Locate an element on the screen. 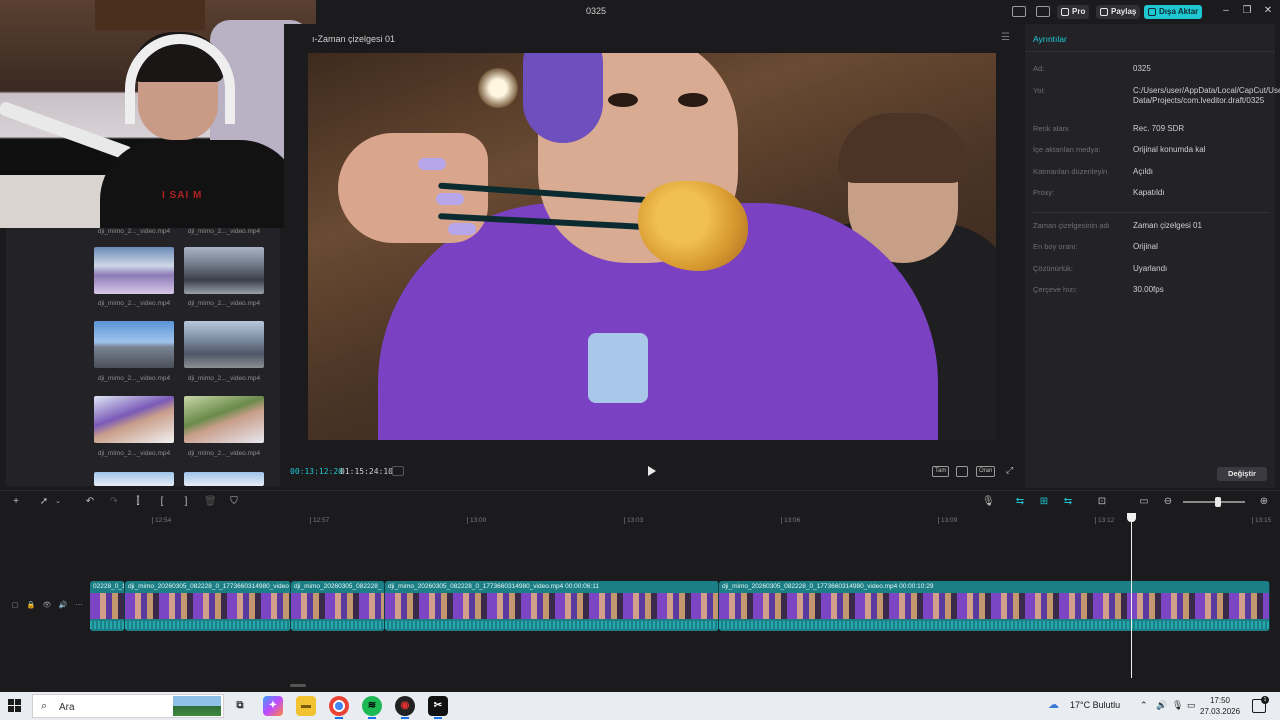 Image resolution: width=1280 pixels, height=720 pixels. details-header: Ayrıntılar is located at coordinates (1150, 38).